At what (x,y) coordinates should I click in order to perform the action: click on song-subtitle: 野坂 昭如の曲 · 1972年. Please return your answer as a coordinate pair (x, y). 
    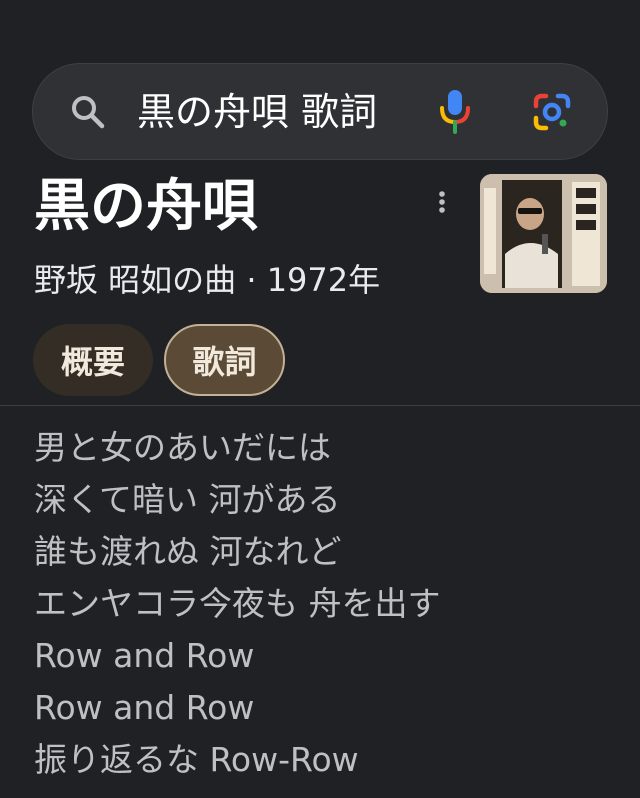
    Looking at the image, I should click on (207, 280).